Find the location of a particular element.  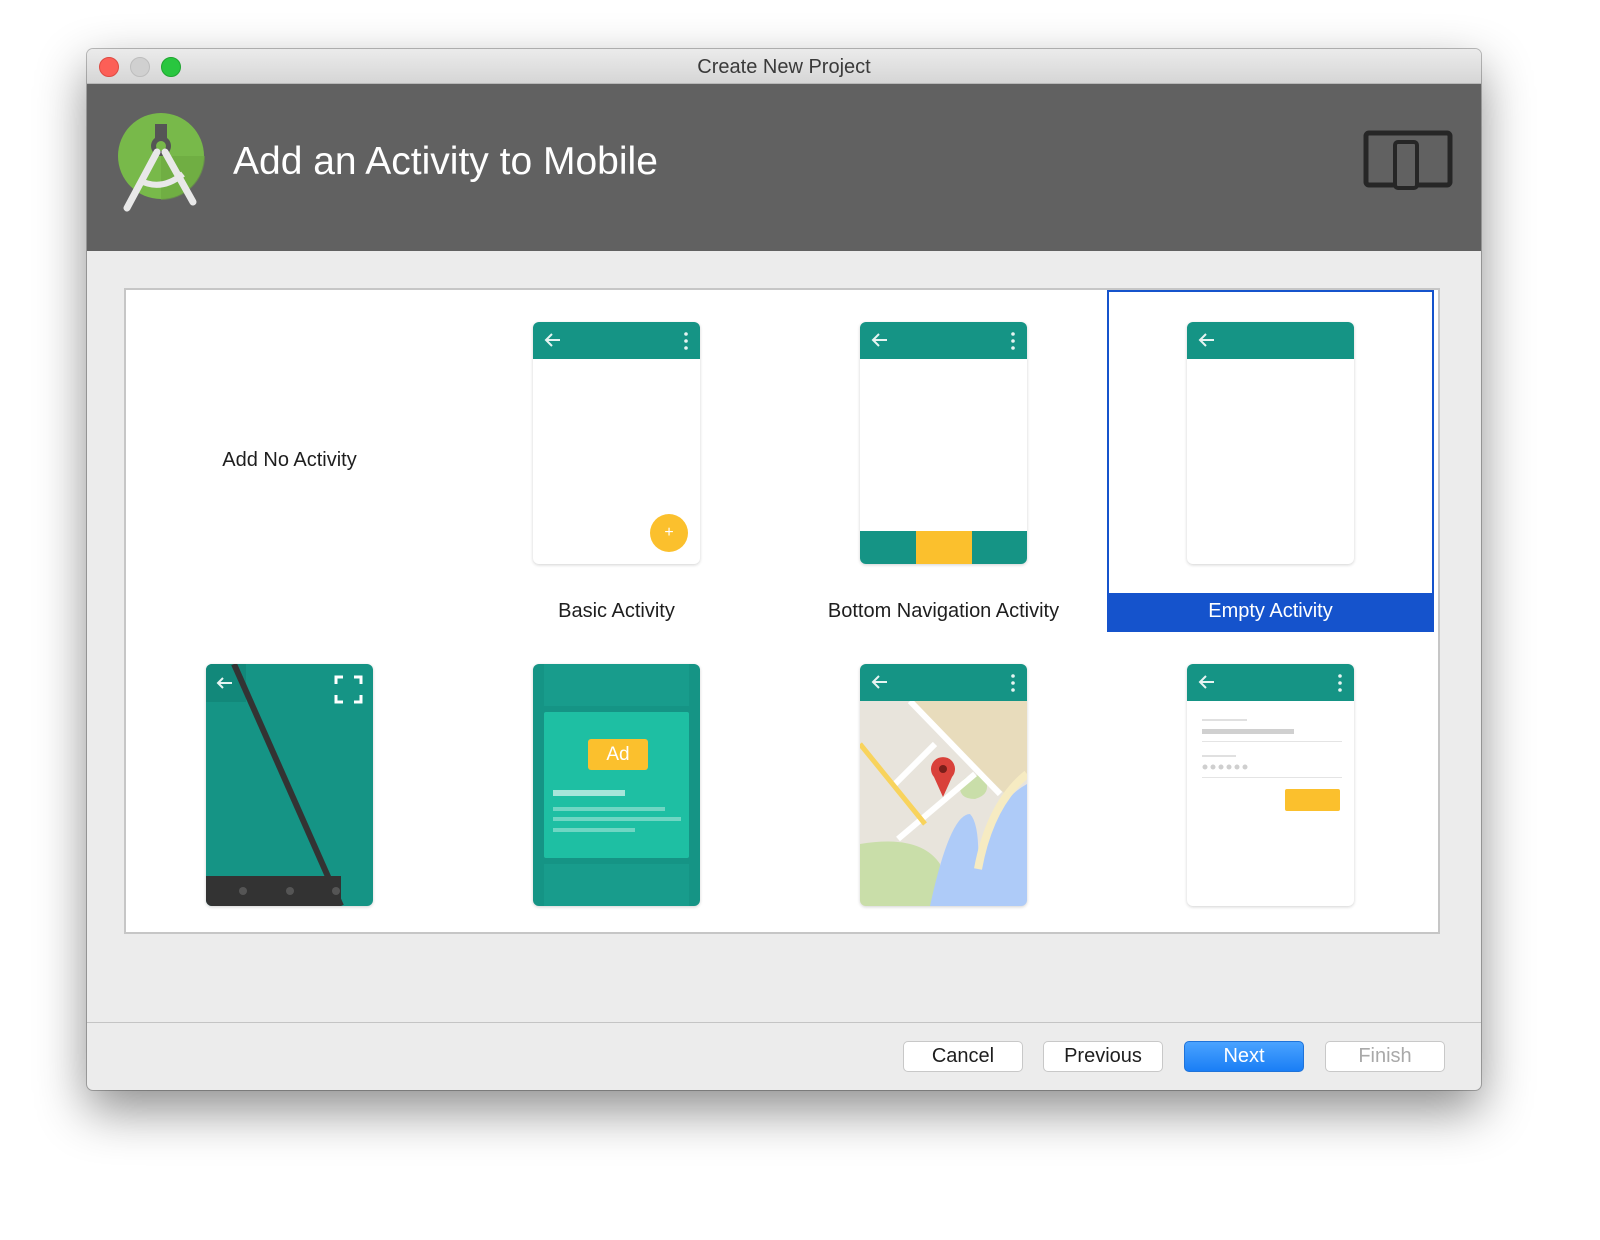

cancel-button: Cancel is located at coordinates (963, 1056).